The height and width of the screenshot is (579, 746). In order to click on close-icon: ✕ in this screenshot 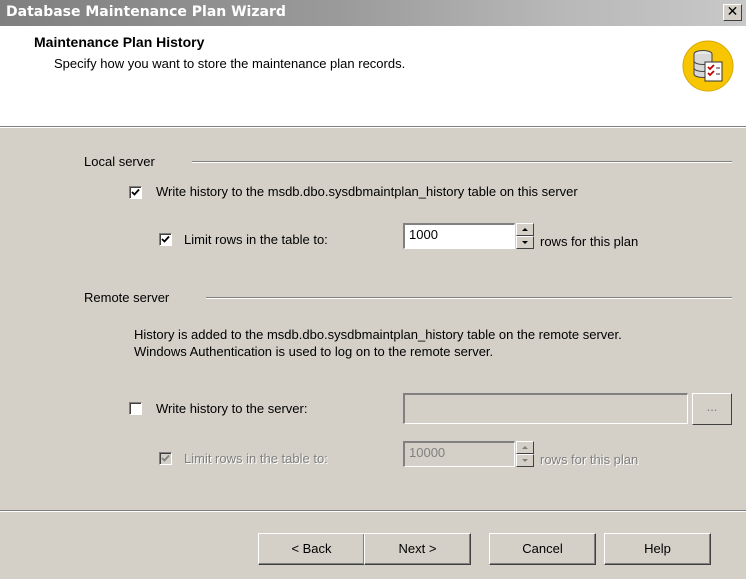, I will do `click(732, 12)`.